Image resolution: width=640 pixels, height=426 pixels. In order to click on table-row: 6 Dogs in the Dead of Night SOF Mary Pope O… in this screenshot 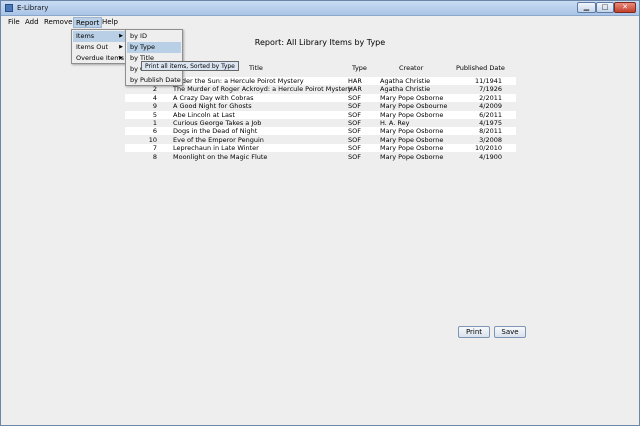, I will do `click(320, 131)`.